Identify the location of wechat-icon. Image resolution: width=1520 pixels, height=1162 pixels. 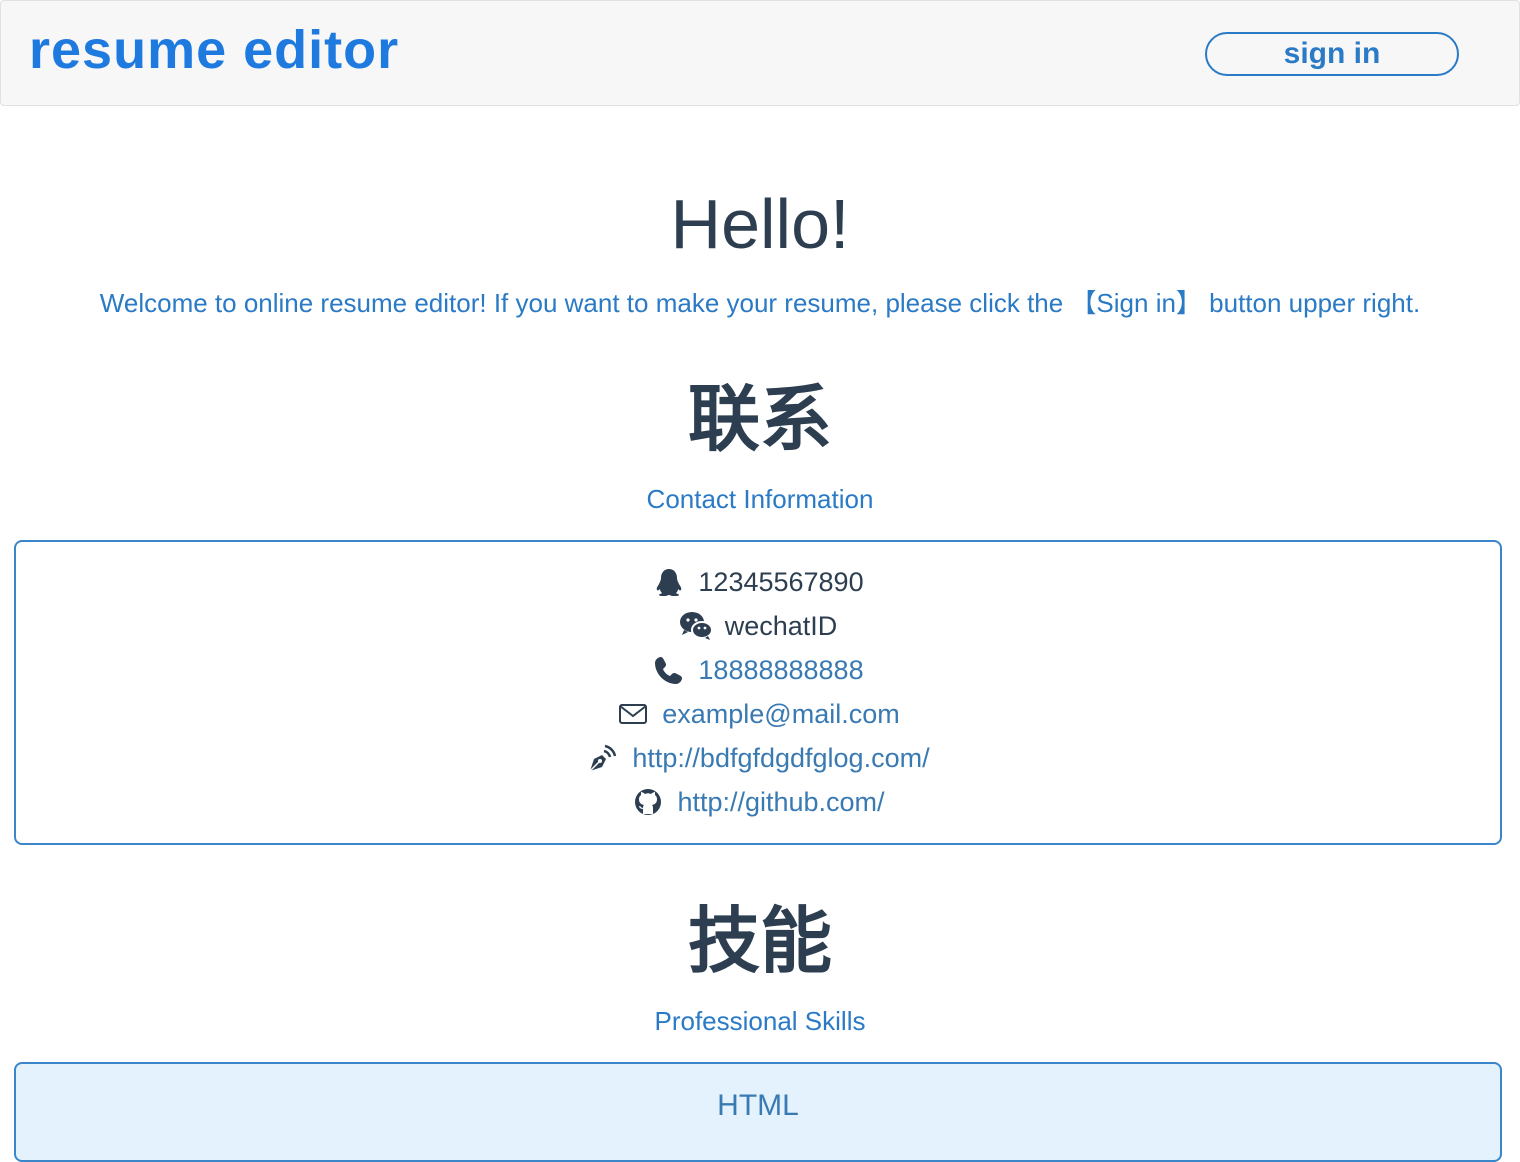
(696, 626).